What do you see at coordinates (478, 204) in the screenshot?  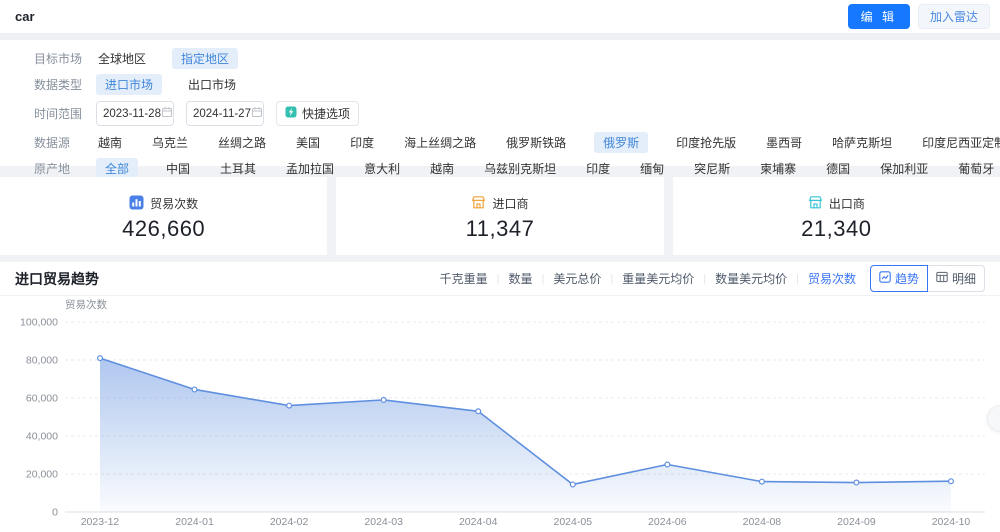 I see `importer-store-icon` at bounding box center [478, 204].